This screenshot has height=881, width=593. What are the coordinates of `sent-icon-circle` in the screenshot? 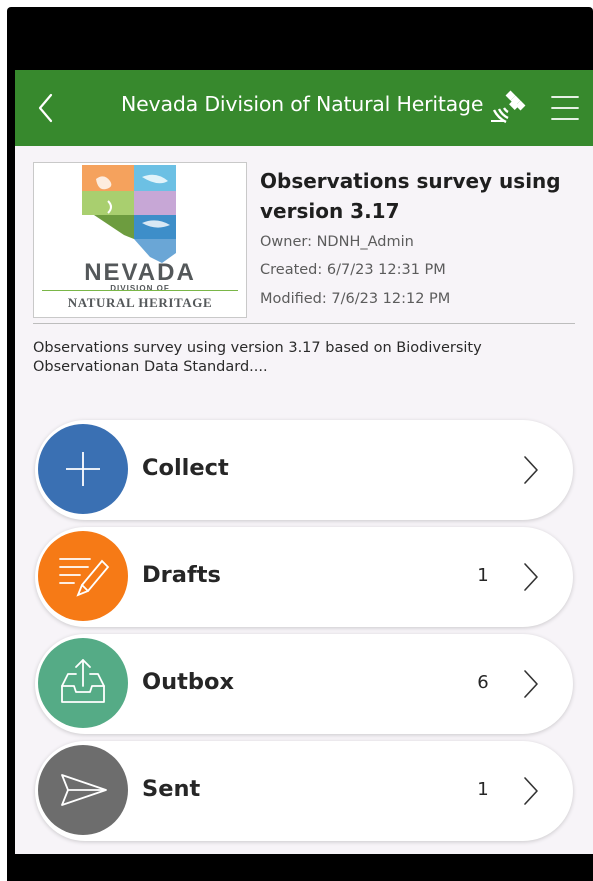 It's located at (83, 790).